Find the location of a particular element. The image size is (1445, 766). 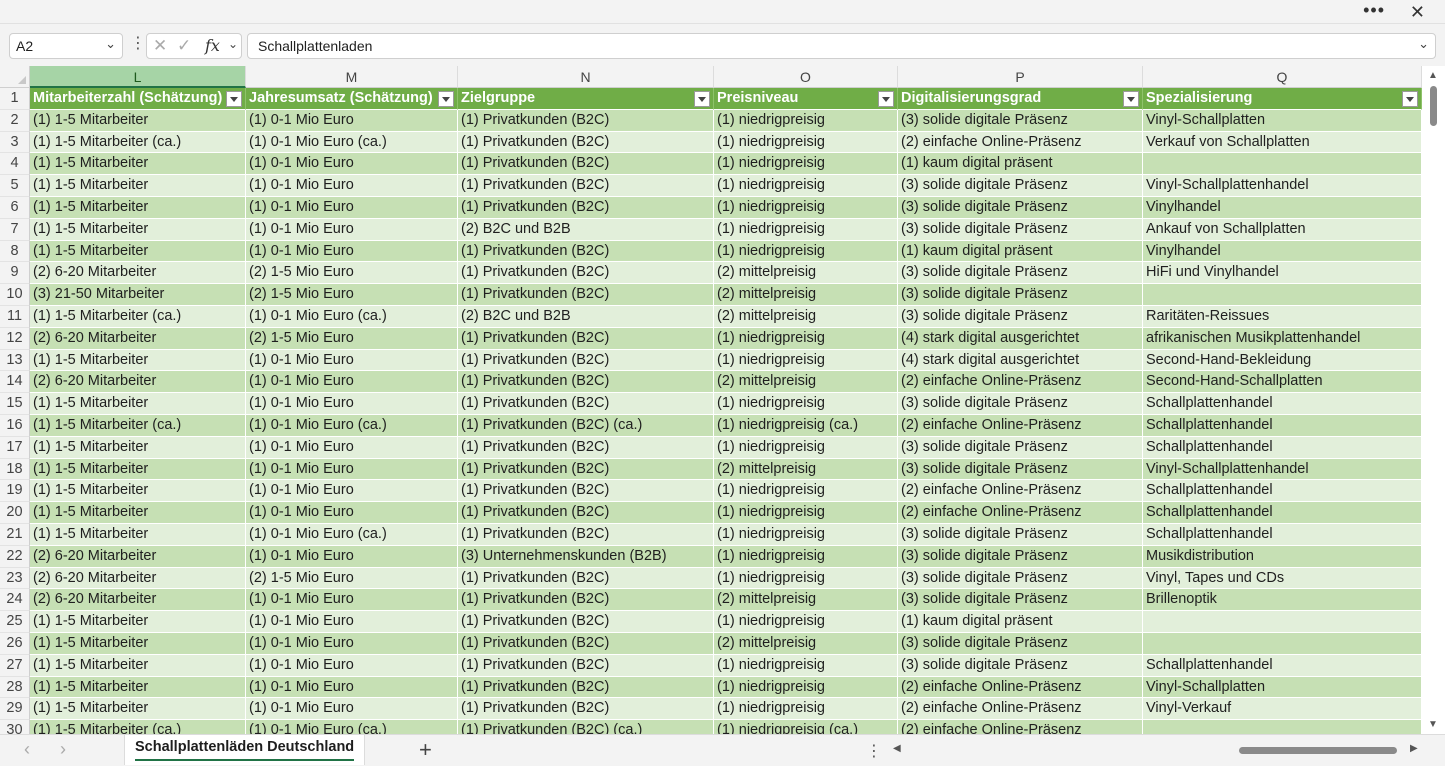

name-box: A2 ⌄ is located at coordinates (66, 46).